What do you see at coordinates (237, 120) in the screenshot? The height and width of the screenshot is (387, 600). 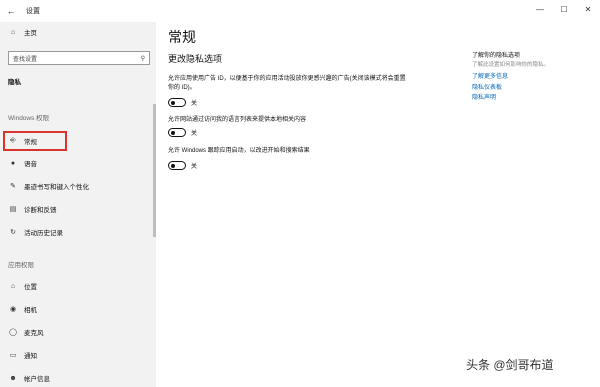 I see `setting-language-list-desc: 允许网站通过访问我的语言列表来提供本地相关内容` at bounding box center [237, 120].